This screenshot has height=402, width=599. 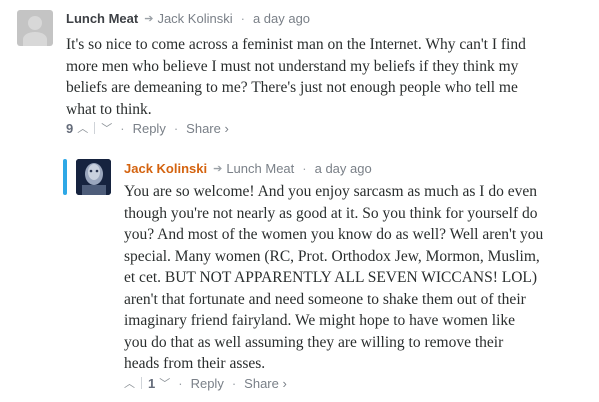 I want to click on comment-header: Lunch Meat ➔ Jack Kolinski · a day ago, so click(x=188, y=18).